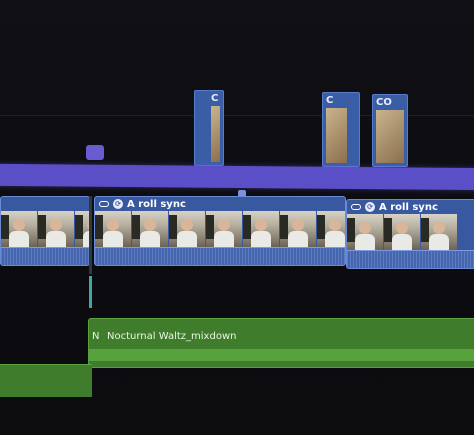  Describe the element at coordinates (46, 380) in the screenshot. I see `audio-clip-left` at that location.